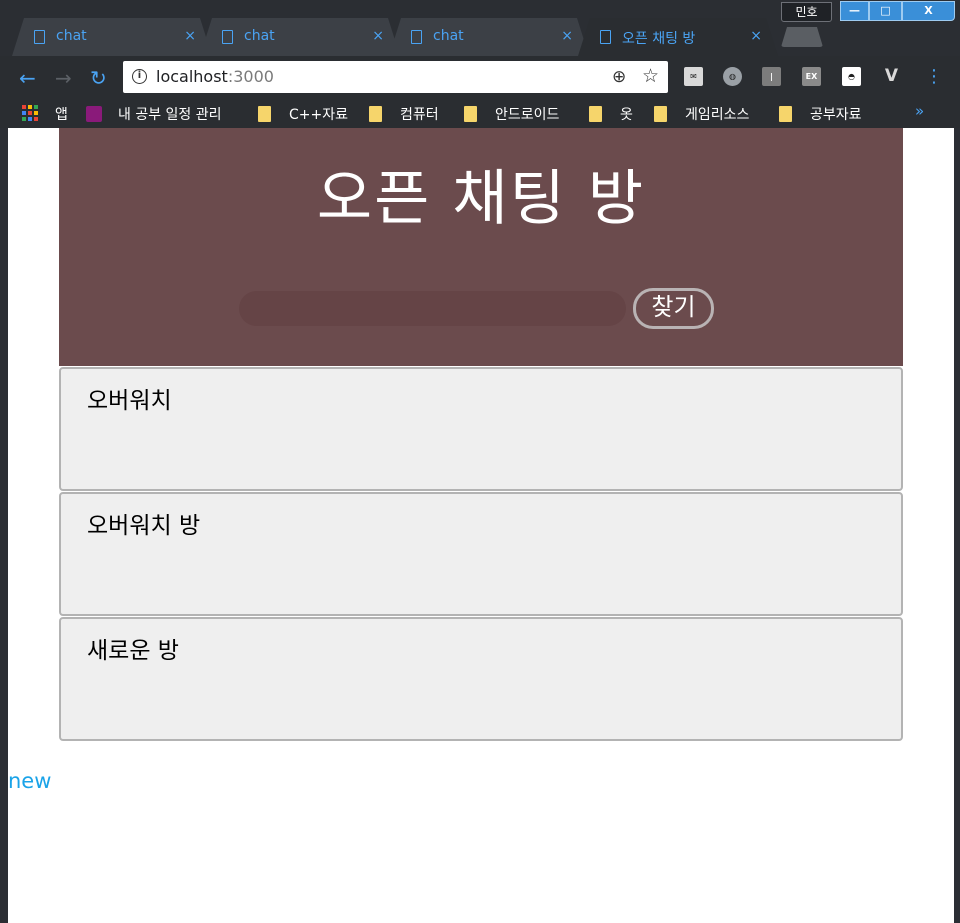  What do you see at coordinates (30, 113) in the screenshot?
I see `apps-grid-icon` at bounding box center [30, 113].